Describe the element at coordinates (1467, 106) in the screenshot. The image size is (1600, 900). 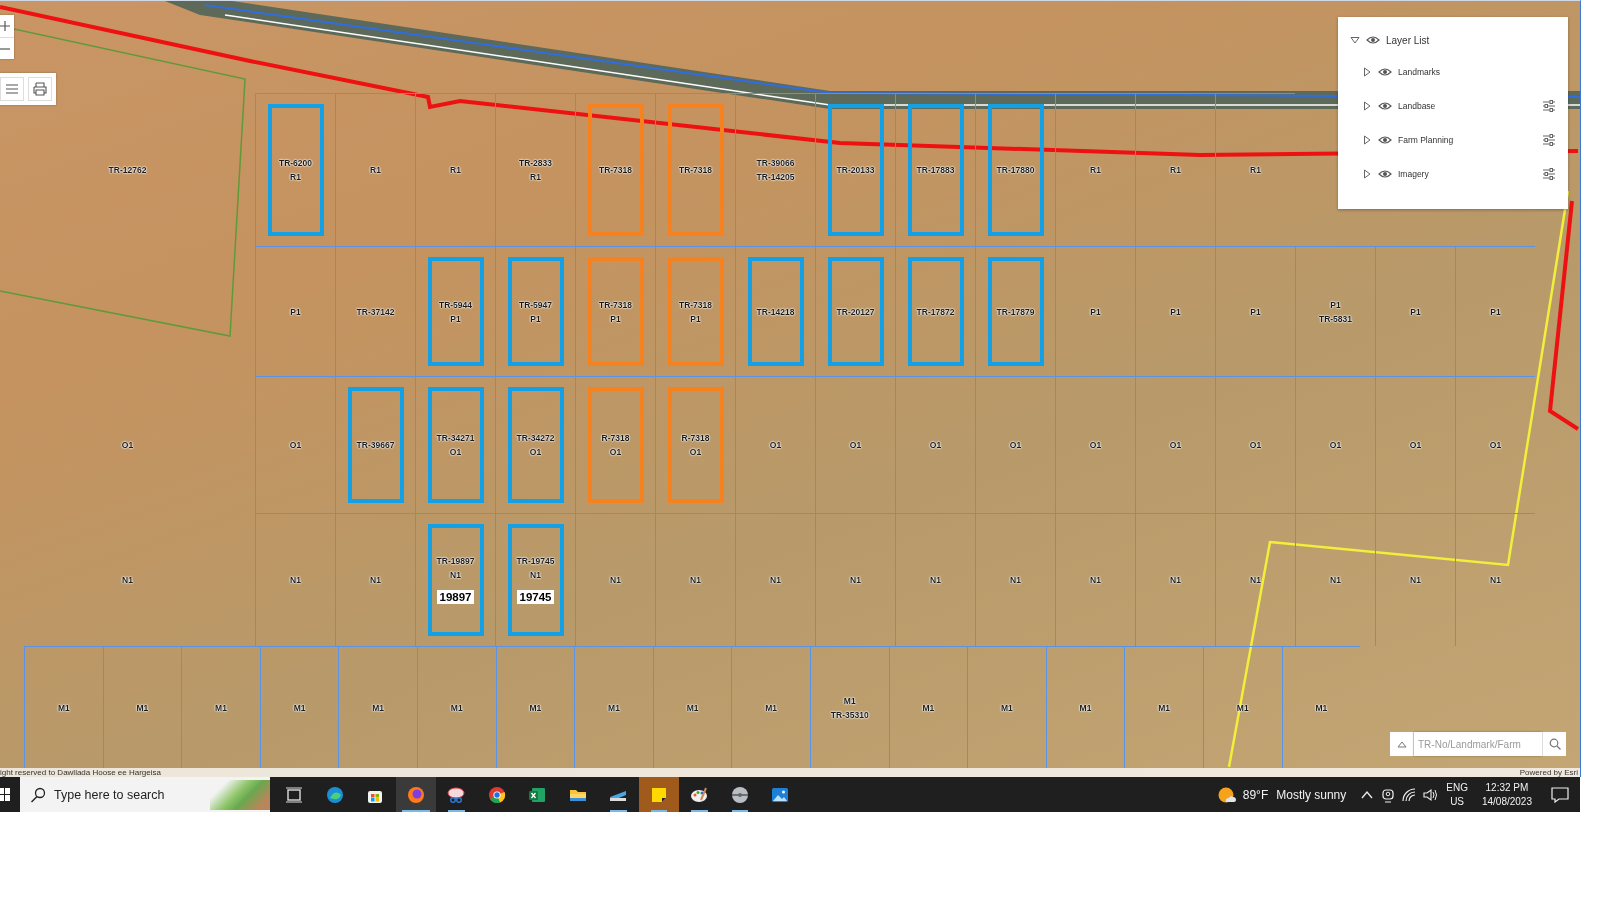
I see `layer-name: Landbase` at that location.